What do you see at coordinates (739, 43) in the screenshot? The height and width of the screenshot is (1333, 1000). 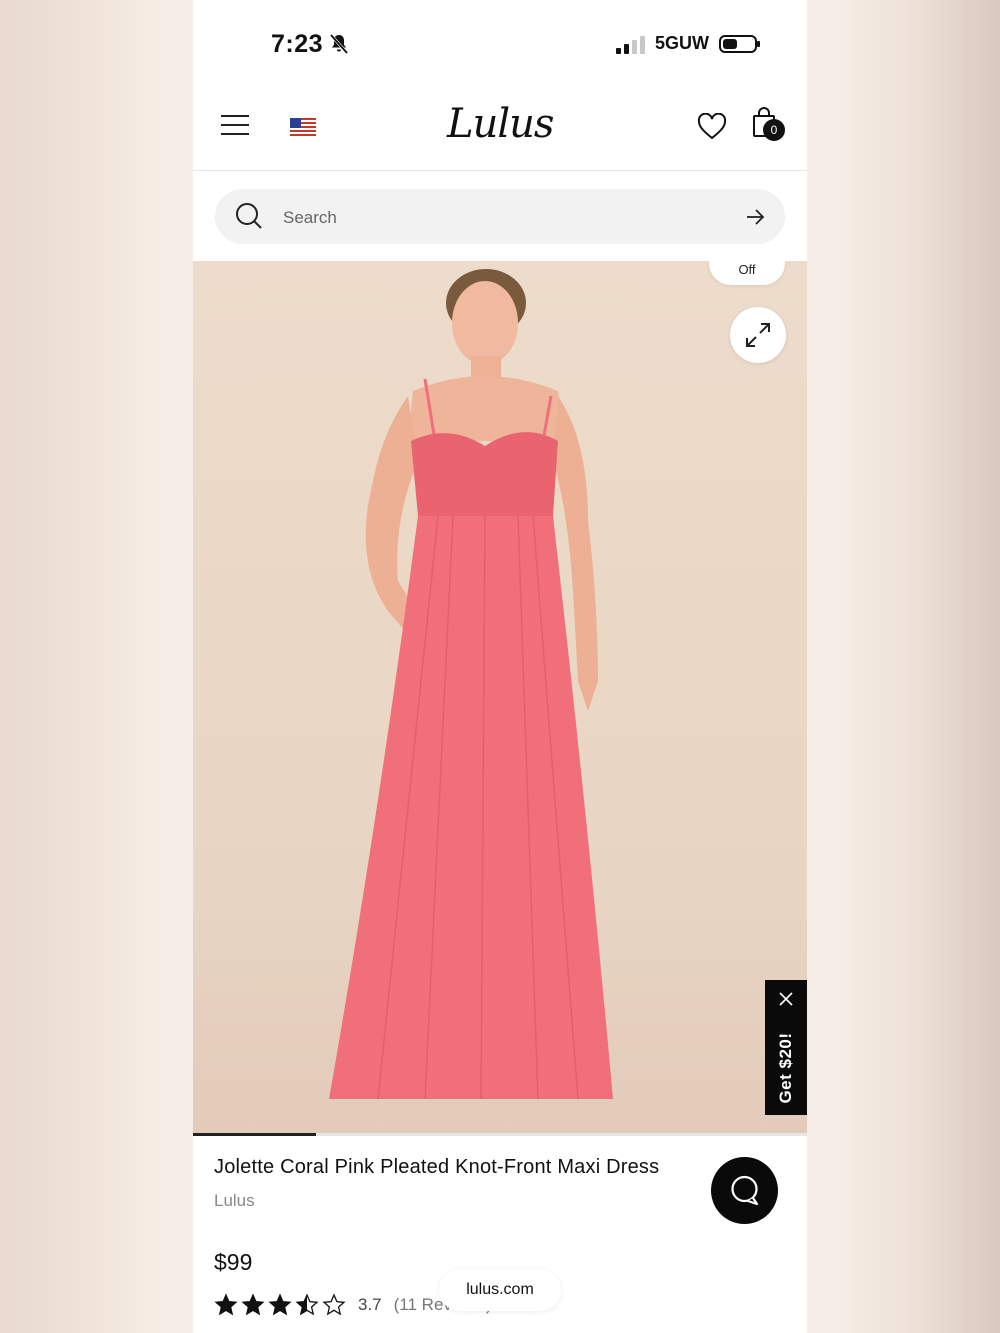 I see `battery-icon` at bounding box center [739, 43].